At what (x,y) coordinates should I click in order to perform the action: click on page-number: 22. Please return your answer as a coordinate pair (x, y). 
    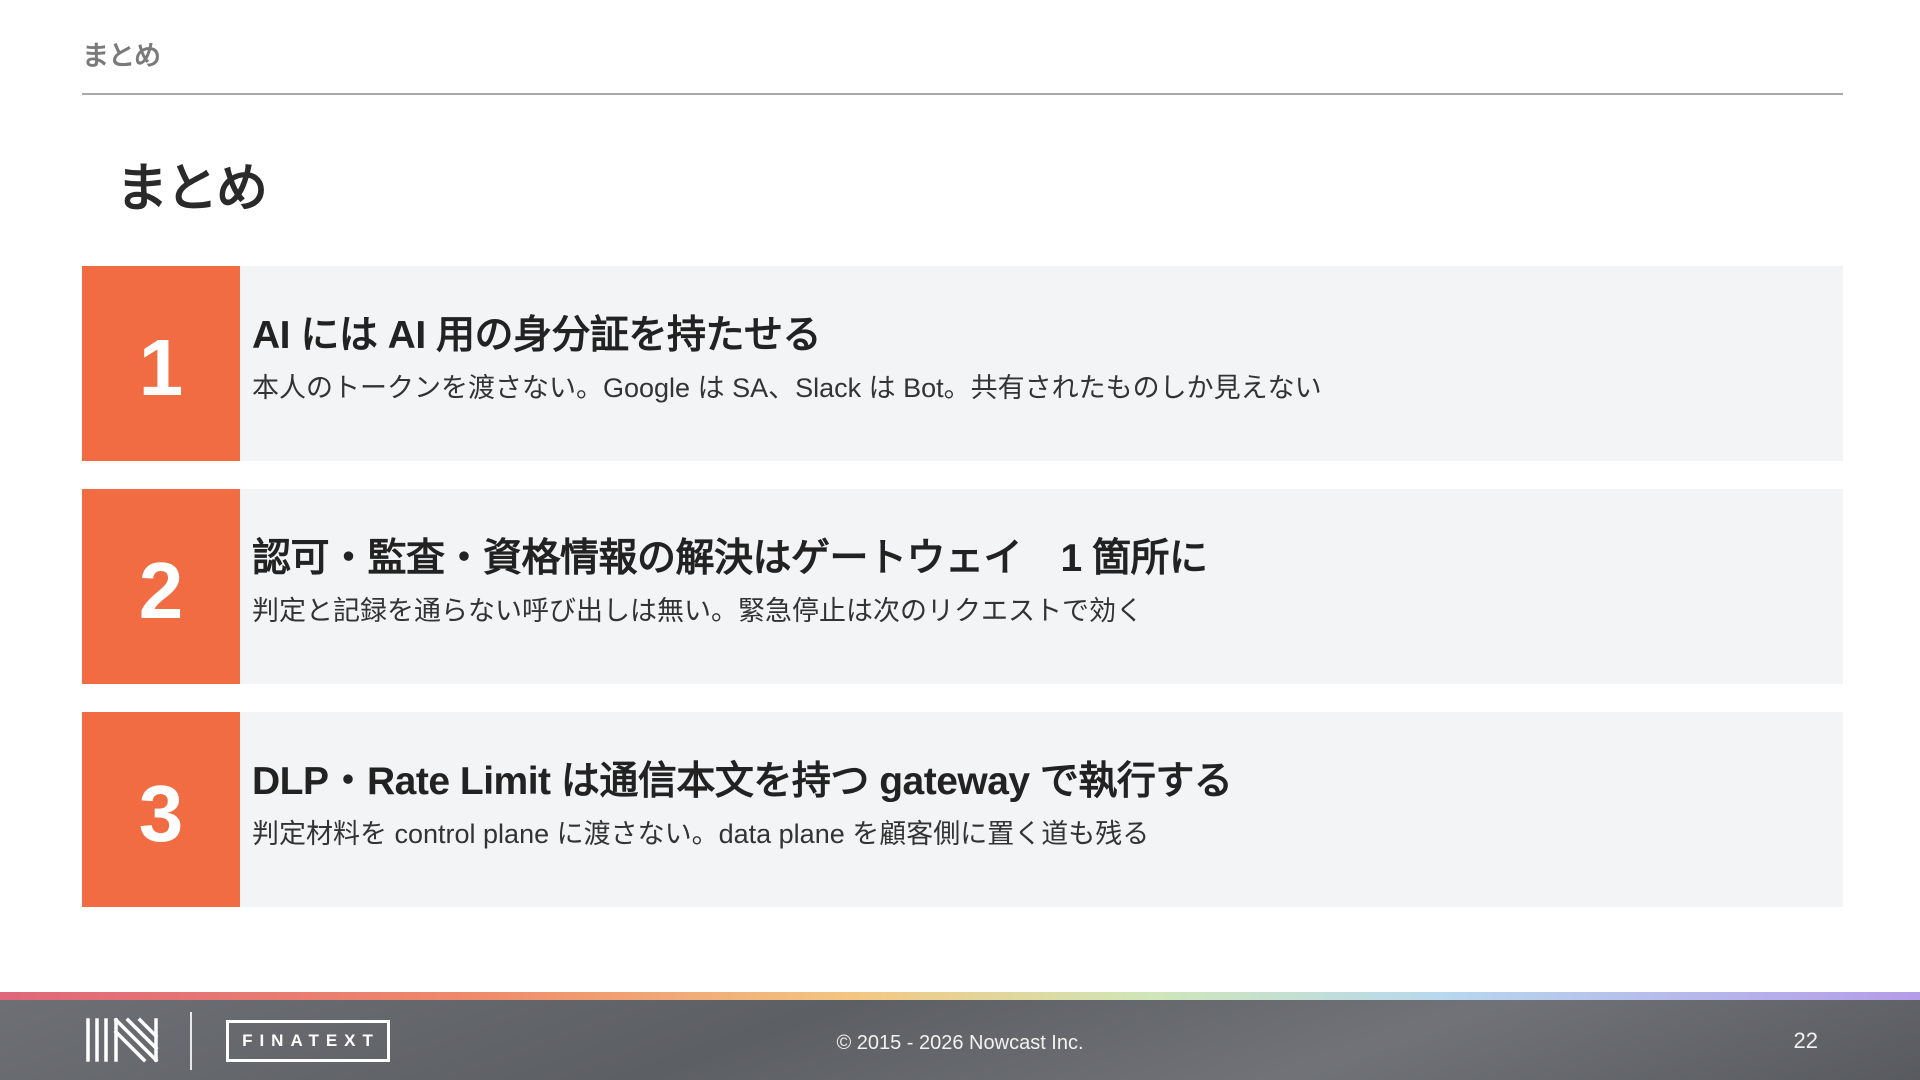
    Looking at the image, I should click on (1805, 1040).